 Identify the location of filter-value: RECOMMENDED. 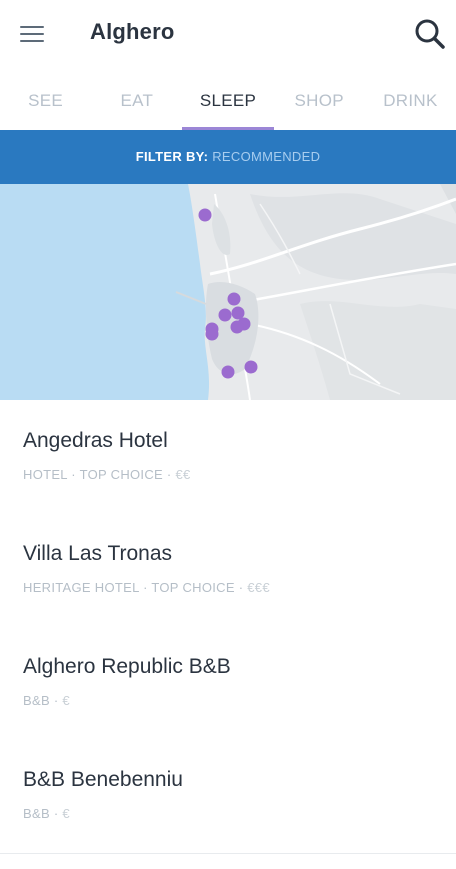
(266, 156).